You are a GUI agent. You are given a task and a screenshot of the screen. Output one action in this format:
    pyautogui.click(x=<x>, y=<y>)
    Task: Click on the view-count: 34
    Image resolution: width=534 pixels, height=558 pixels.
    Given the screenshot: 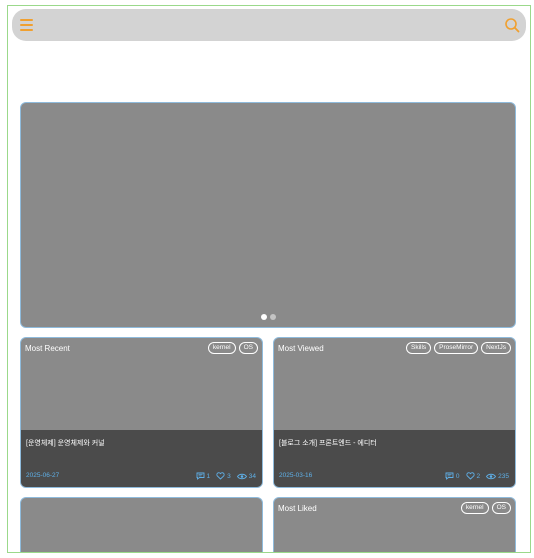 What is the action you would take?
    pyautogui.click(x=252, y=476)
    